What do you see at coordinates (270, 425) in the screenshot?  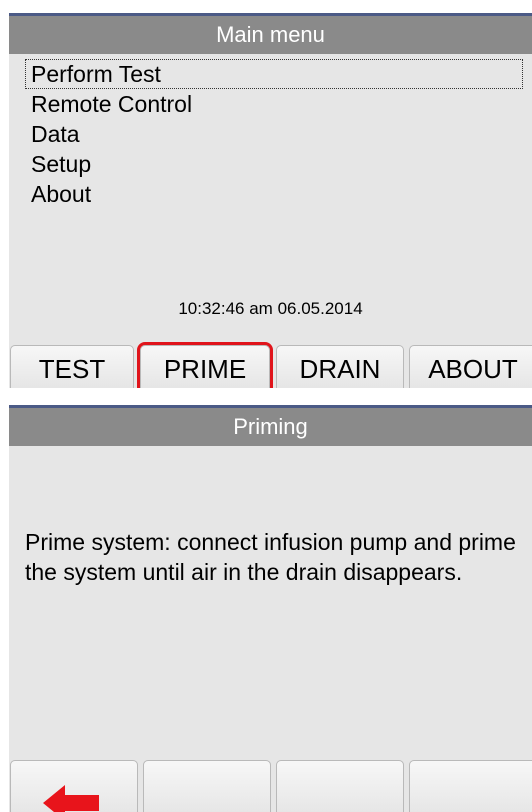 I see `priming-title: Priming` at bounding box center [270, 425].